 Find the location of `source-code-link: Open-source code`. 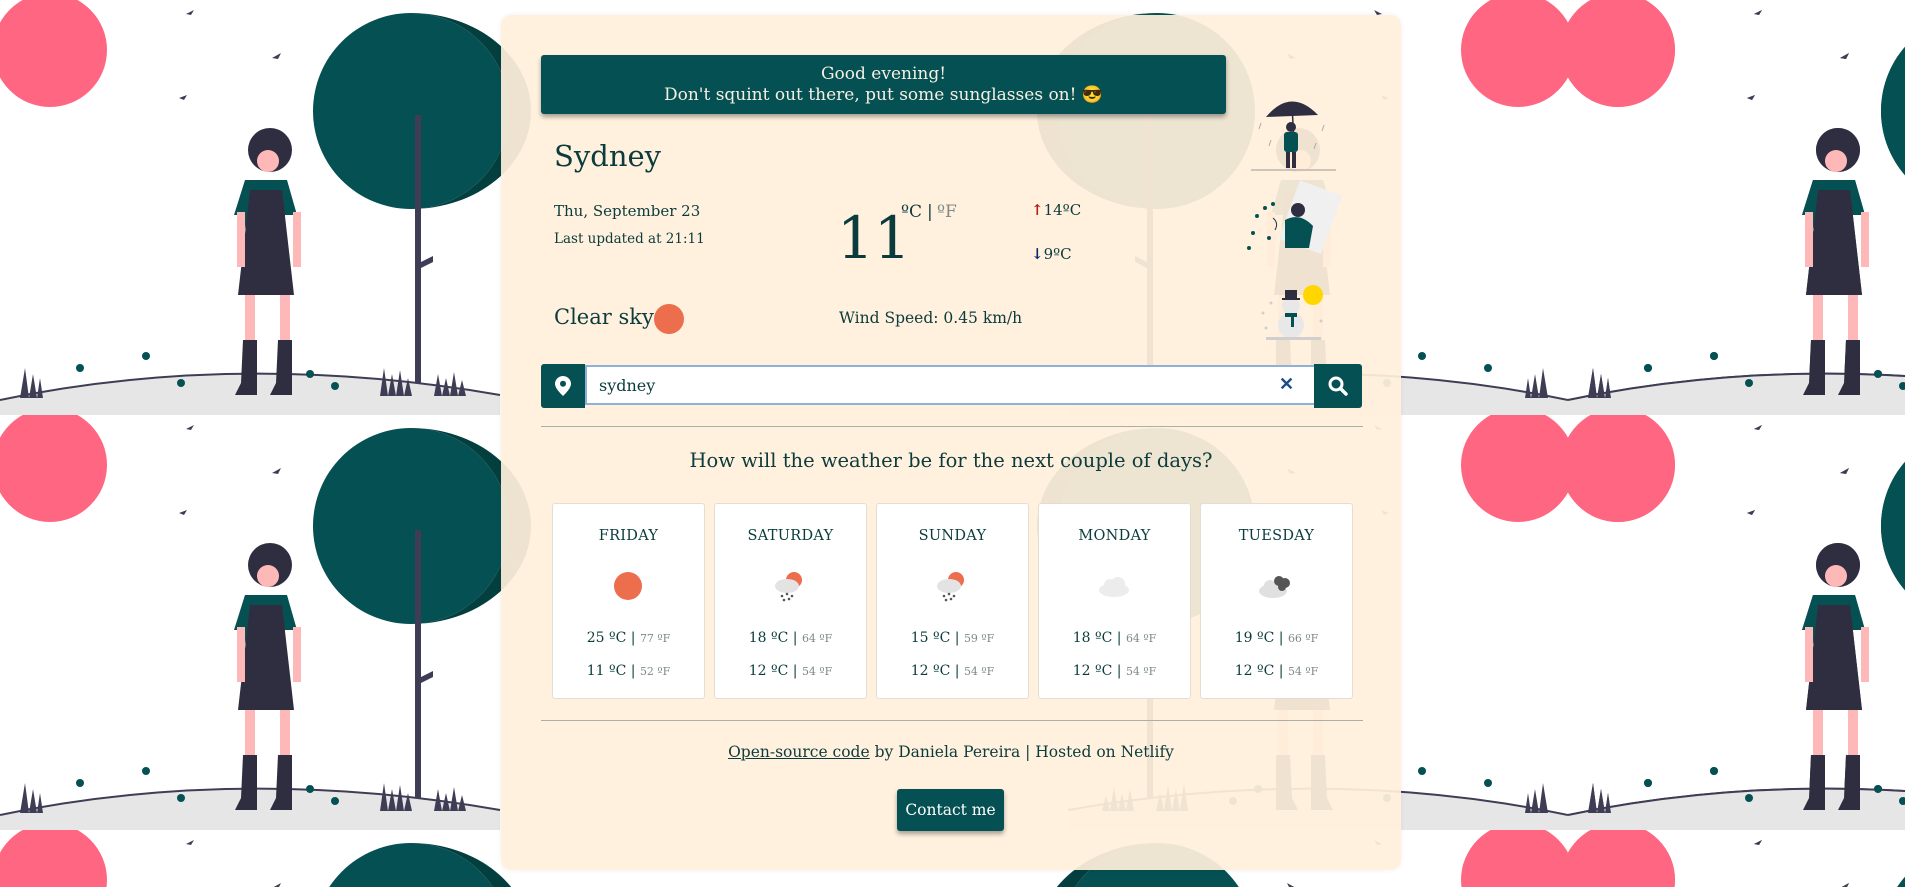

source-code-link: Open-source code is located at coordinates (799, 752).